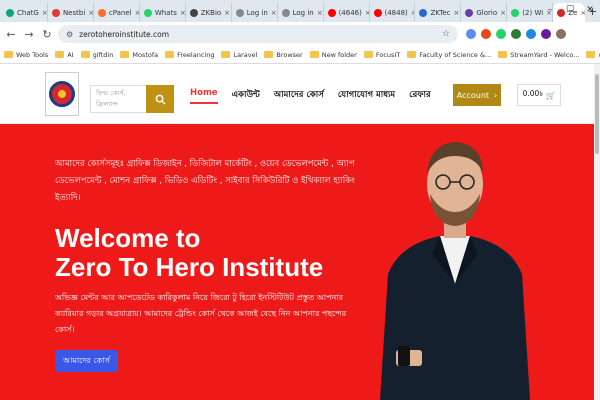  What do you see at coordinates (86, 361) in the screenshot?
I see `our-courses-button: আমাদের কোর্স` at bounding box center [86, 361].